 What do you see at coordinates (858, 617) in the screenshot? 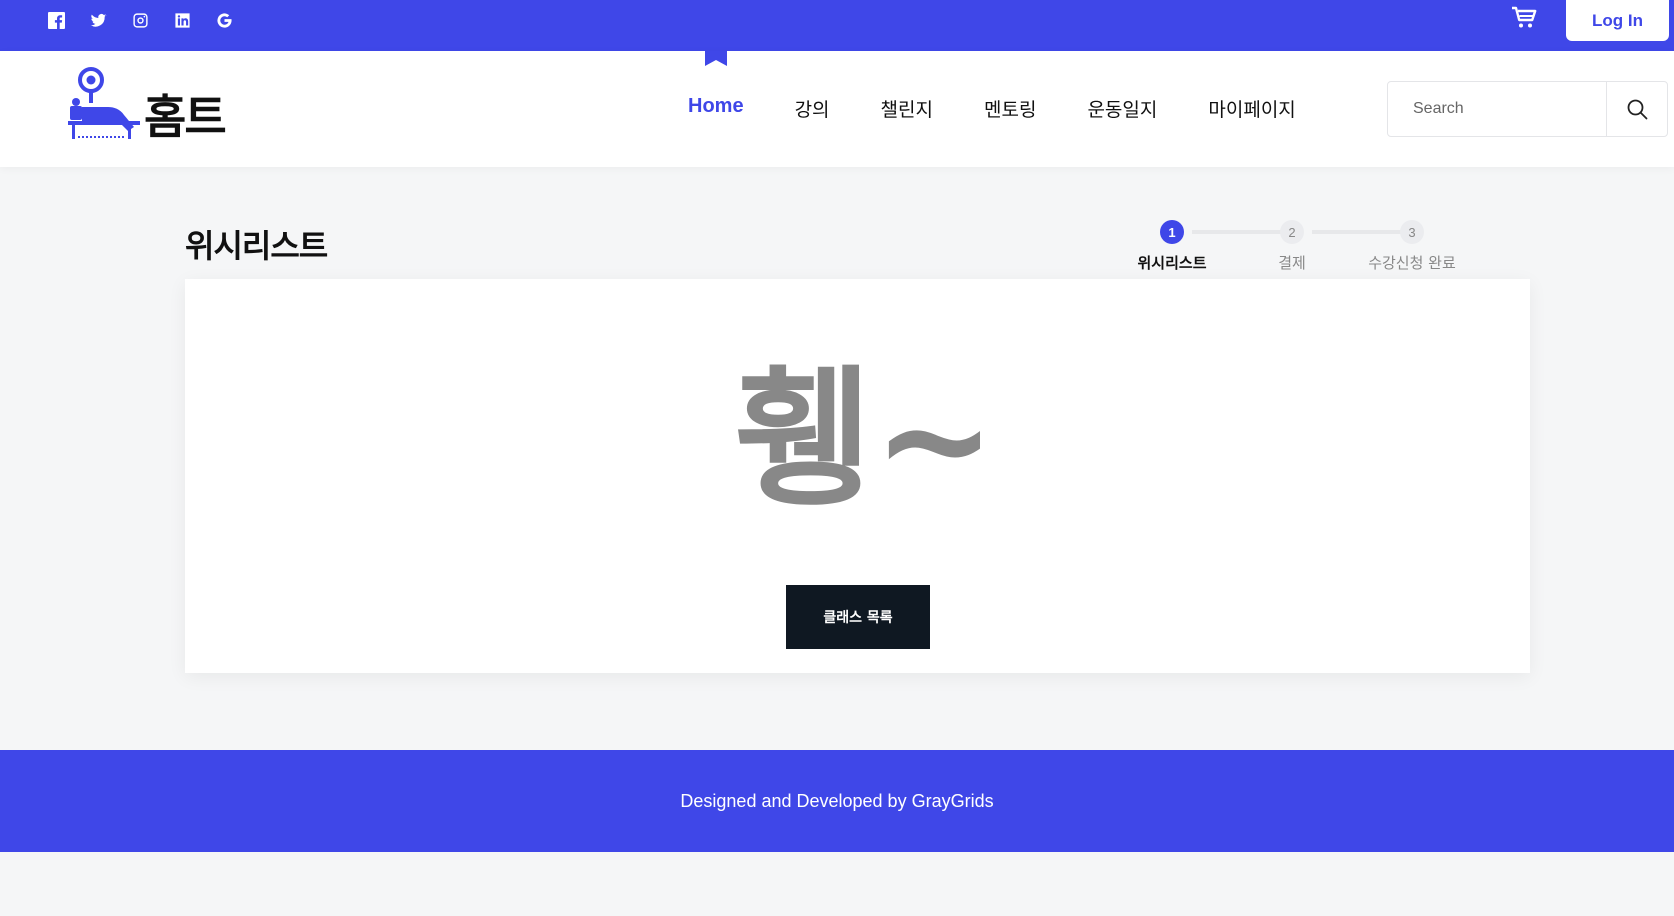
I see `class-list-button: 클래스 목록` at bounding box center [858, 617].